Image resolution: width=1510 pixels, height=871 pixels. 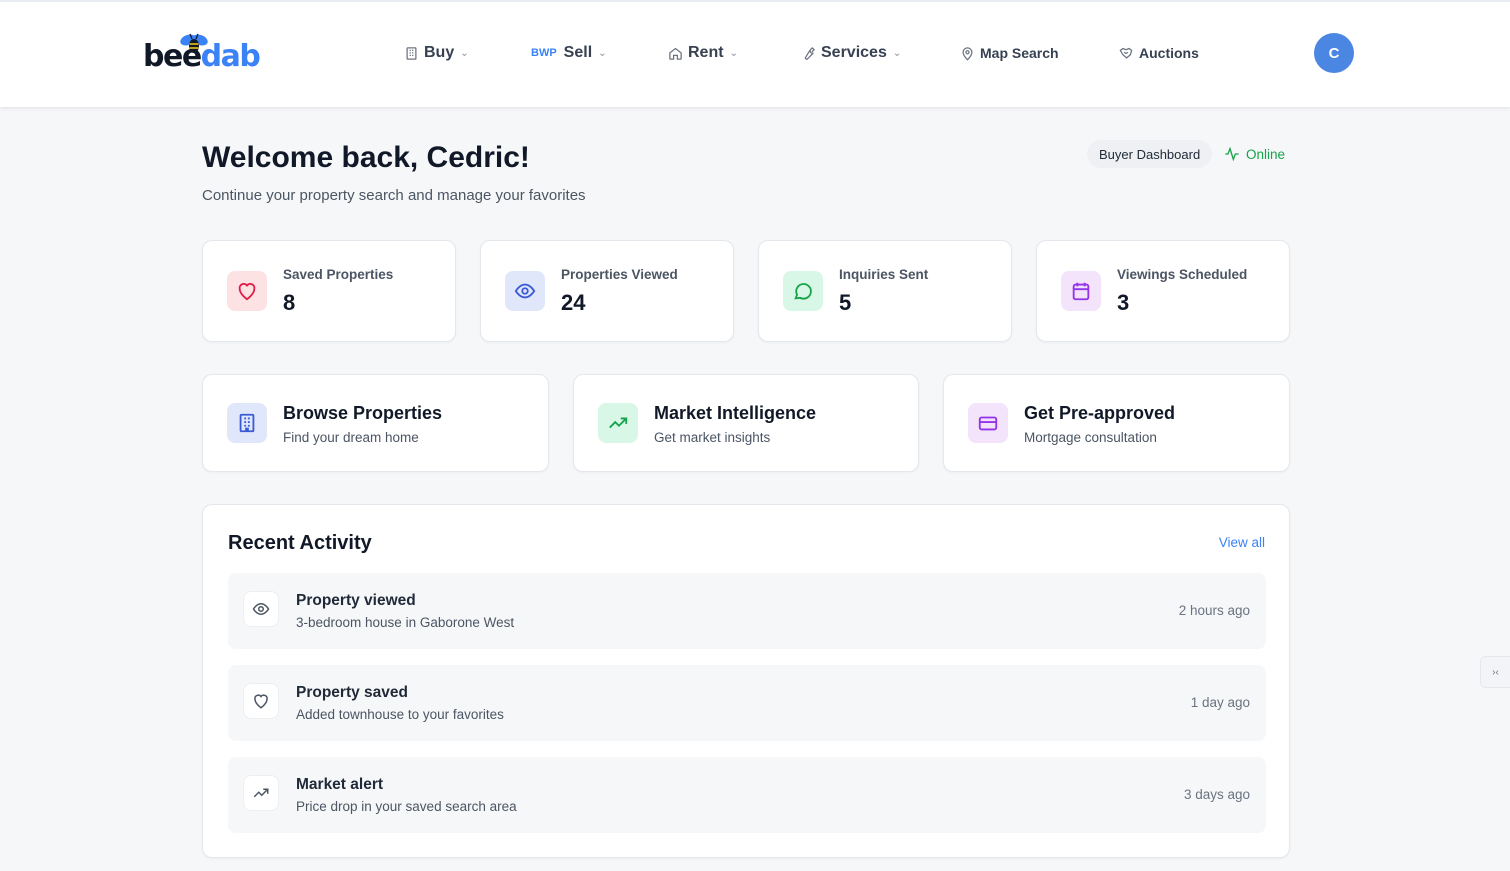 What do you see at coordinates (885, 291) in the screenshot?
I see `stat-card-inquiries-sent: Inquiries Sent 5` at bounding box center [885, 291].